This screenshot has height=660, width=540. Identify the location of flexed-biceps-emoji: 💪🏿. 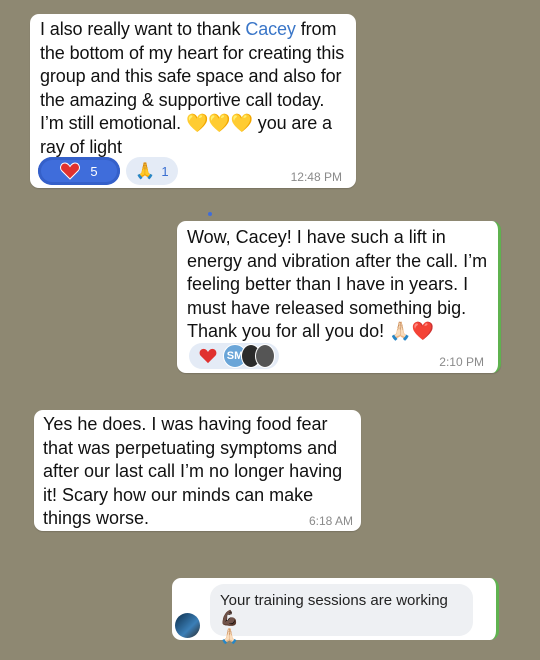
(229, 618).